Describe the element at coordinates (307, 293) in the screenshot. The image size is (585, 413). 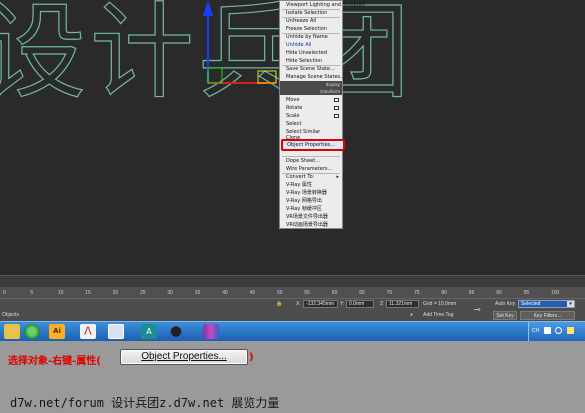
I see `timeline-tick-label: 55` at that location.